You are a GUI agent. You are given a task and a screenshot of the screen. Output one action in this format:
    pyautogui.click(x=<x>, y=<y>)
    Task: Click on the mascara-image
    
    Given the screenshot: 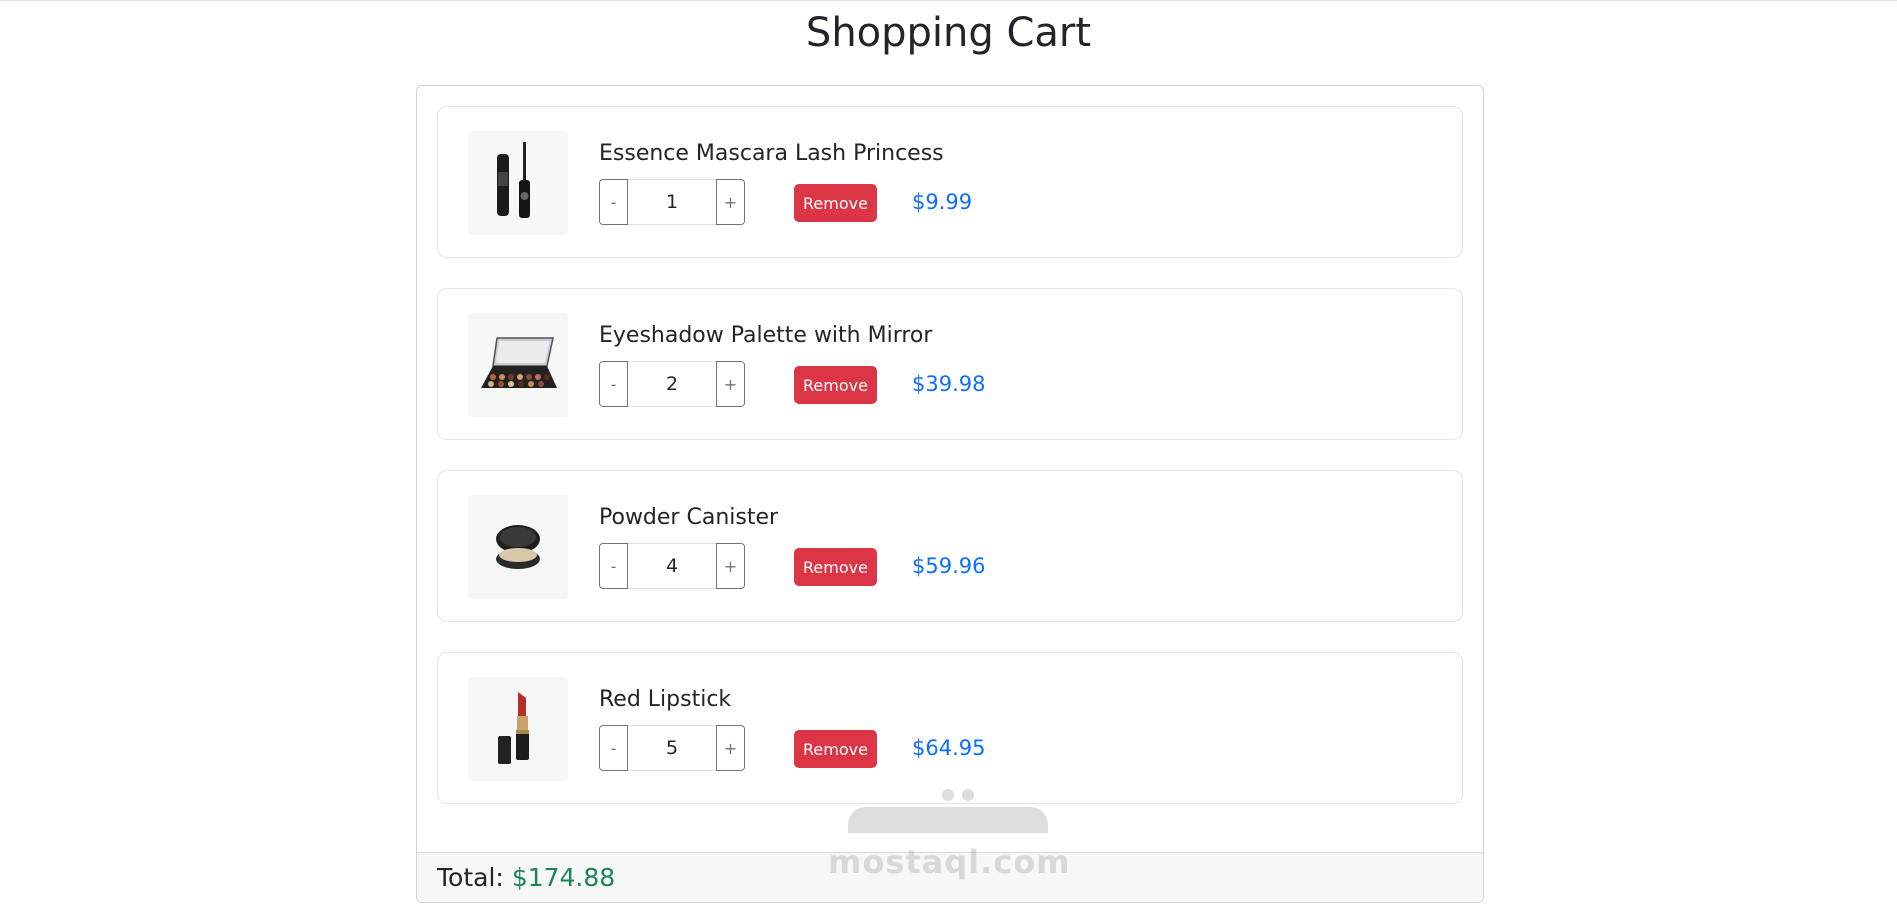 What is the action you would take?
    pyautogui.click(x=518, y=183)
    